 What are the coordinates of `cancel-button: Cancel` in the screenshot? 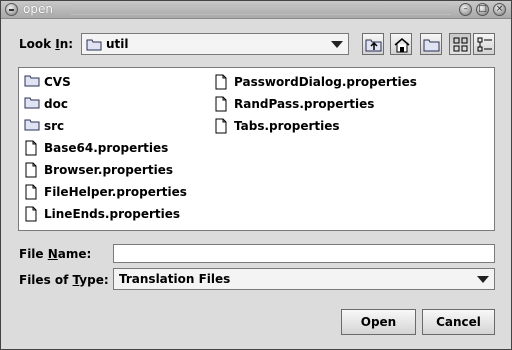 It's located at (458, 322).